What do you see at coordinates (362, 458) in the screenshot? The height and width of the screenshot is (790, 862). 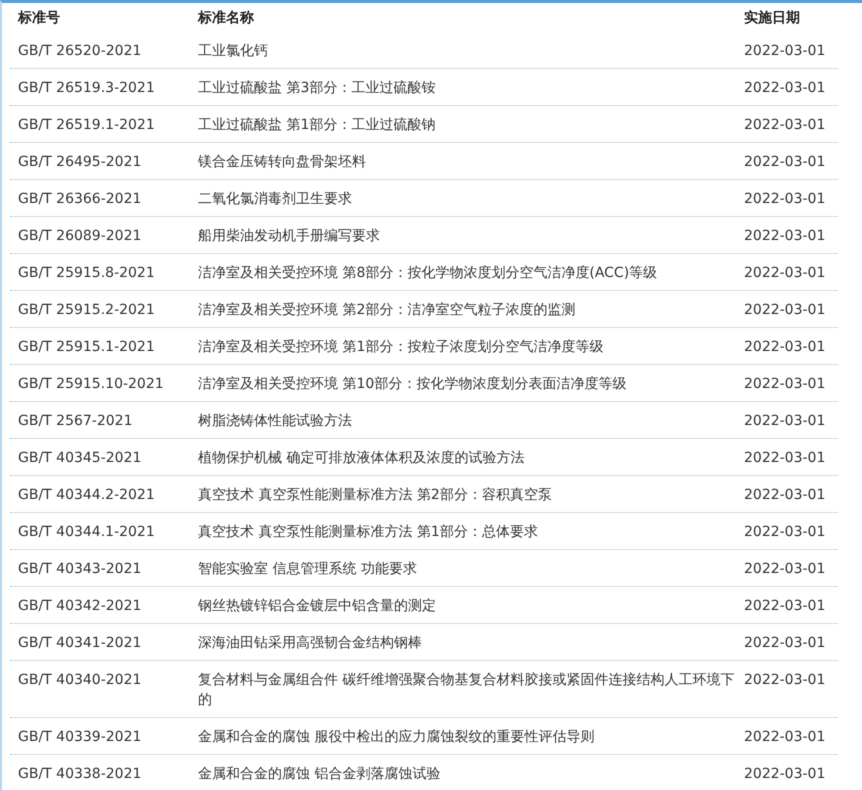 I see `table-cell-text: 植物保护机械 确定可排放液体体积及浓度的试验方法` at bounding box center [362, 458].